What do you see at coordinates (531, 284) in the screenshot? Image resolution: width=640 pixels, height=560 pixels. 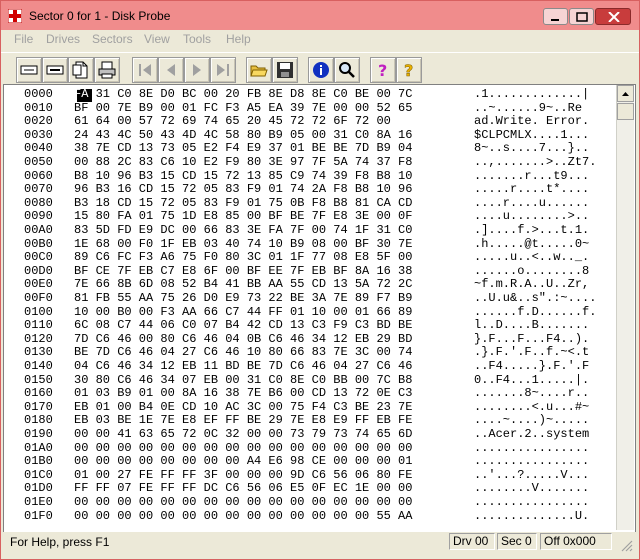 I see `row-ascii: ~f.m.R.A..U..Zr,` at bounding box center [531, 284].